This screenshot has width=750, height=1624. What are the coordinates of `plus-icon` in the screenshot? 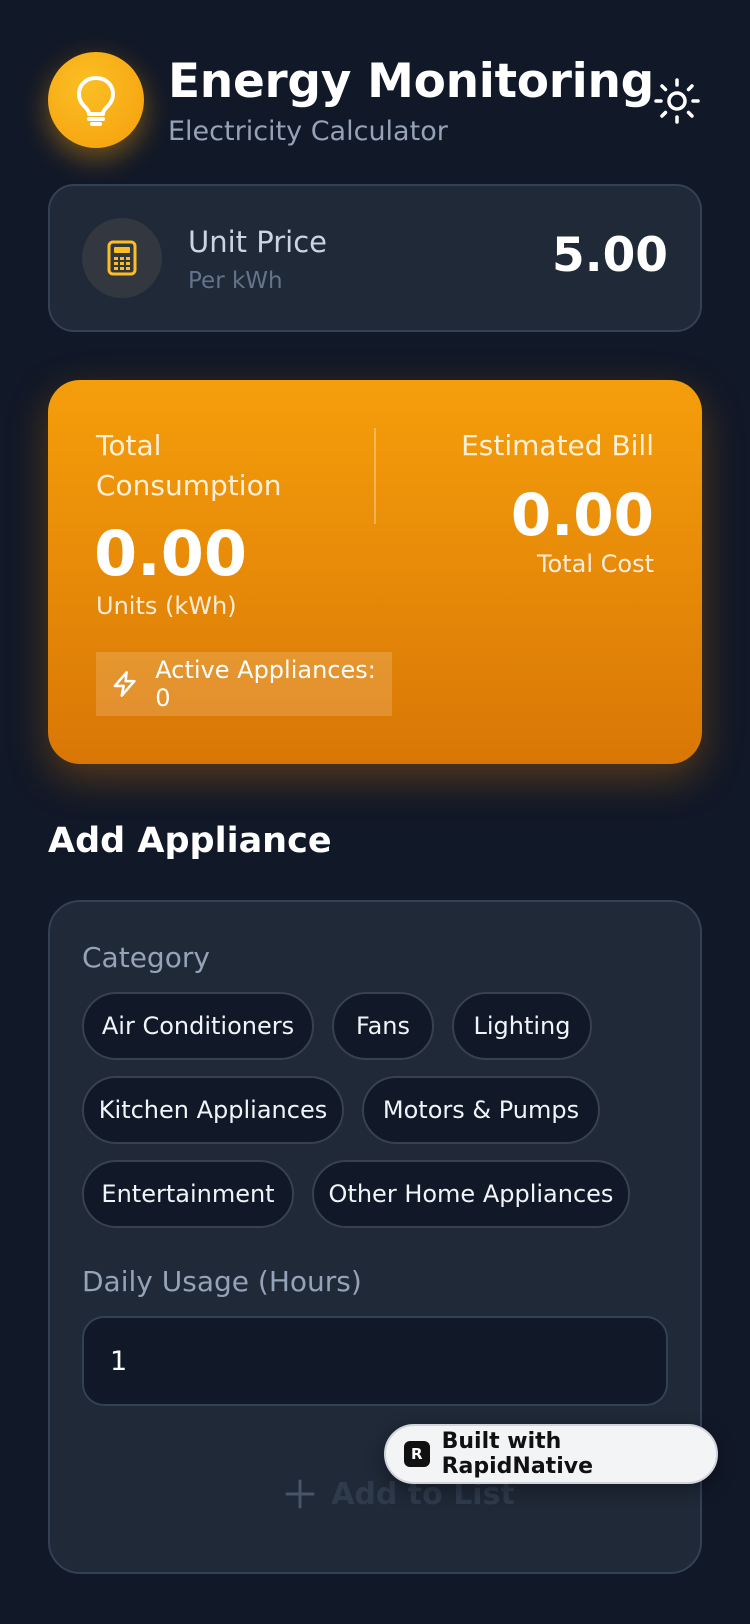 It's located at (300, 1494).